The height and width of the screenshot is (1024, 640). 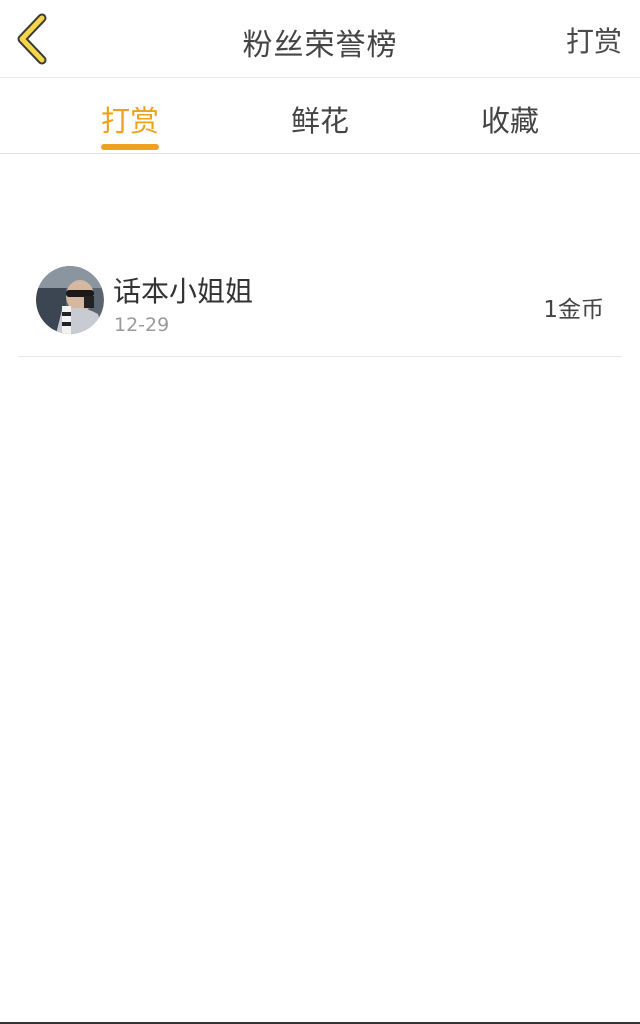 What do you see at coordinates (320, 304) in the screenshot?
I see `list-item: 话本小姐姐 12-29 1金币` at bounding box center [320, 304].